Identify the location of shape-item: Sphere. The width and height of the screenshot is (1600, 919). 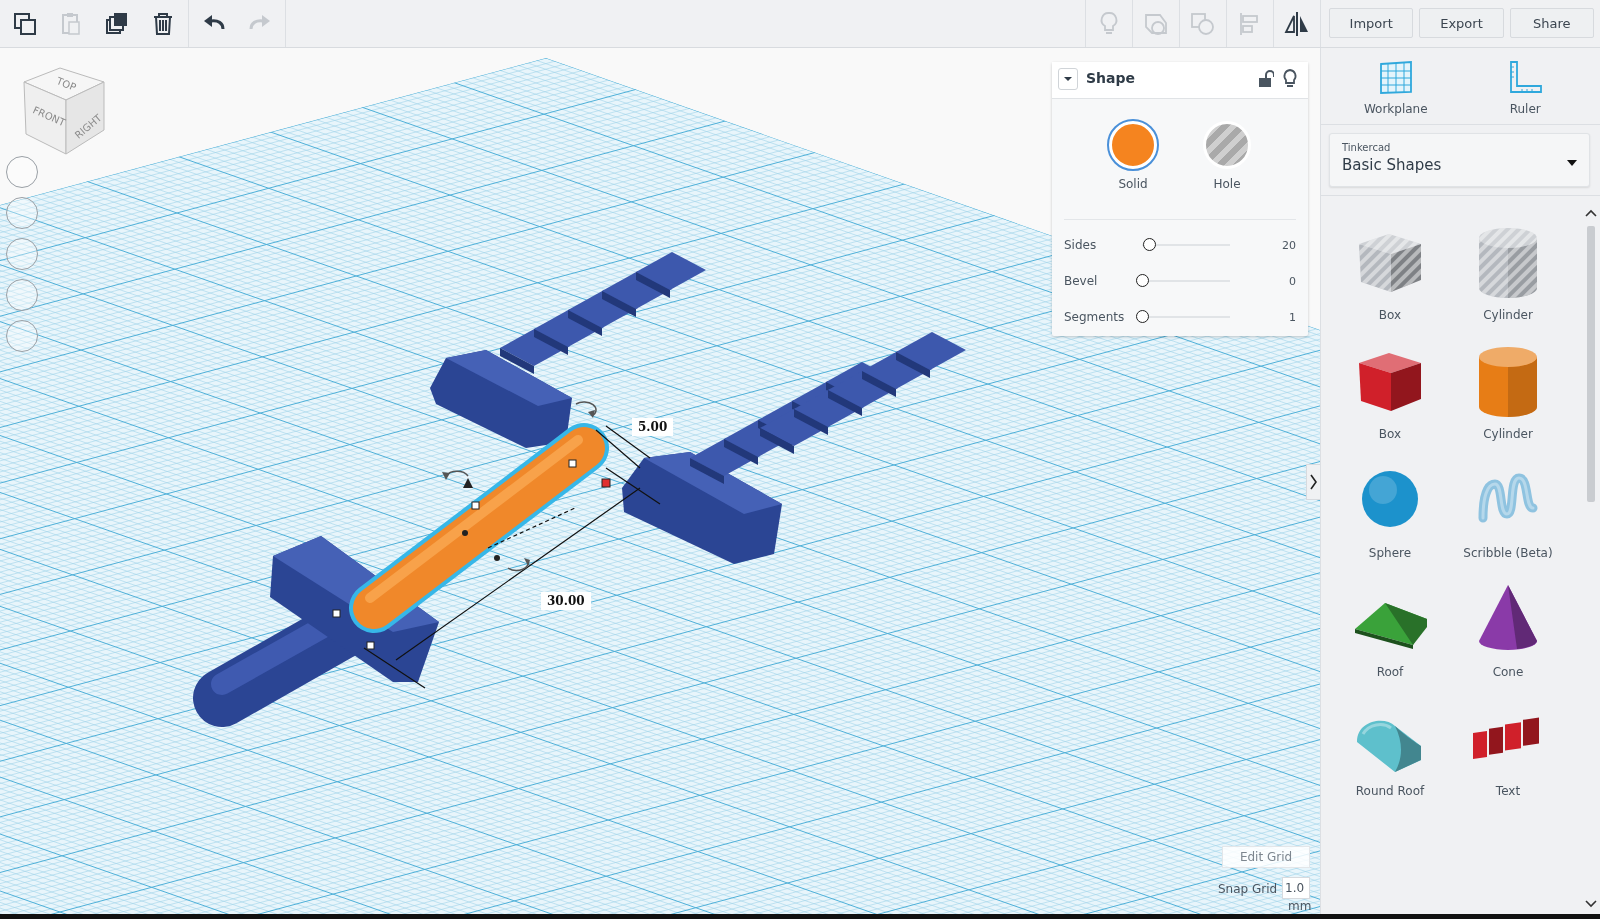
(1390, 508).